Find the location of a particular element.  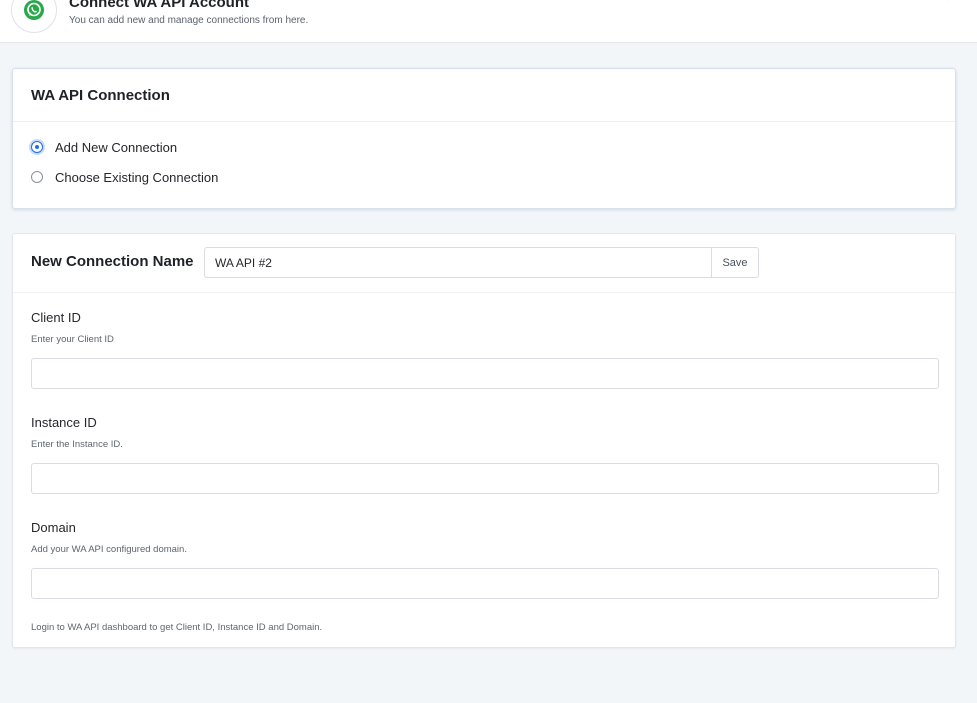

modal-title: Connect WA API Account is located at coordinates (159, 5).